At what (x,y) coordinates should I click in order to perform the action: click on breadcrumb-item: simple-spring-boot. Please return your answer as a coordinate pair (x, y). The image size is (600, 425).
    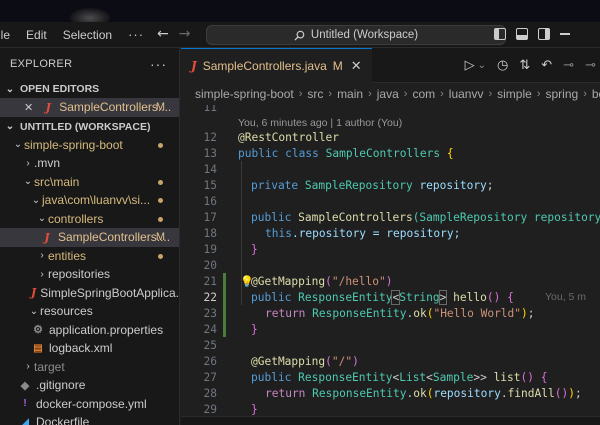
    Looking at the image, I should click on (244, 94).